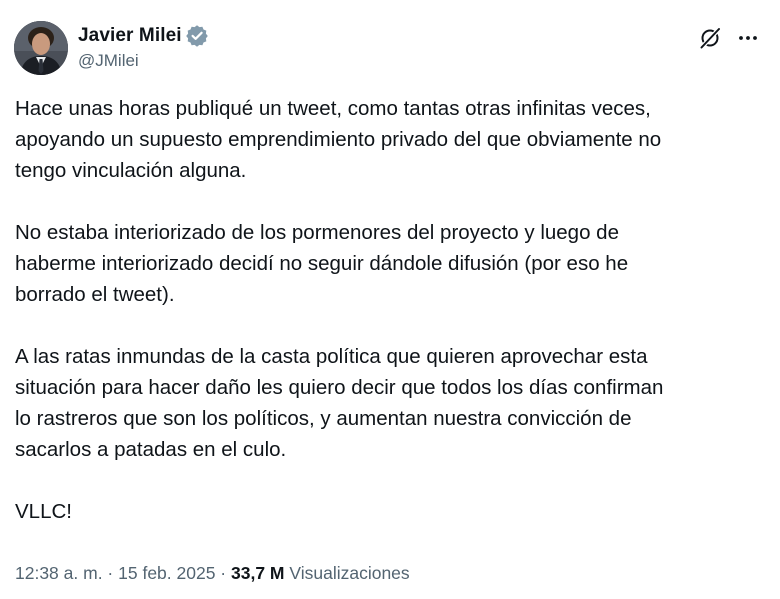 This screenshot has width=780, height=599. I want to click on views-count: 33,7 M, so click(258, 573).